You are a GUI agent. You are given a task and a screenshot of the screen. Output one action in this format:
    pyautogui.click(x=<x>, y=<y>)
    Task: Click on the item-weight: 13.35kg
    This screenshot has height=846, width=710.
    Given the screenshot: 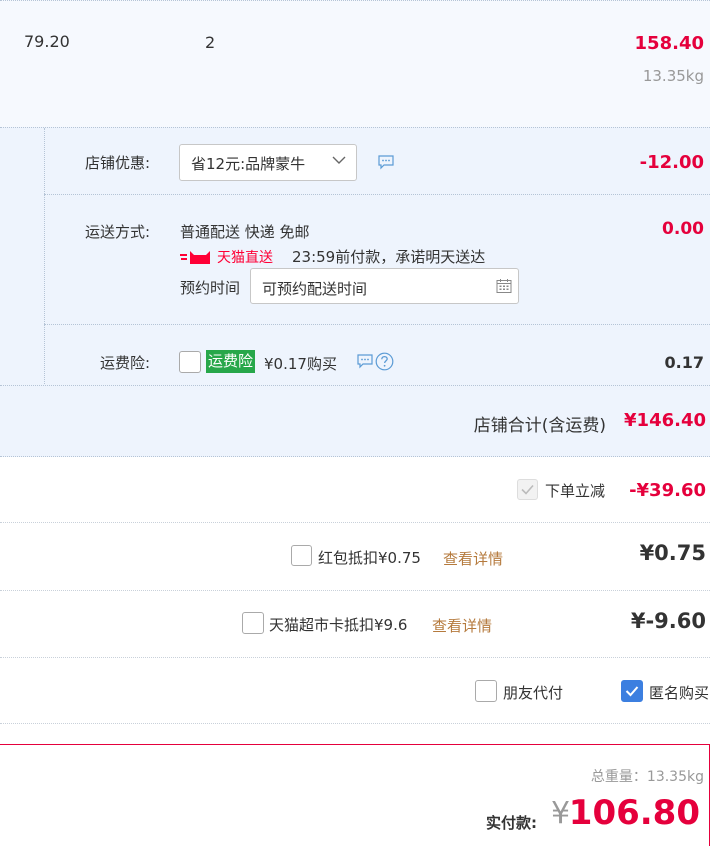 What is the action you would take?
    pyautogui.click(x=673, y=76)
    